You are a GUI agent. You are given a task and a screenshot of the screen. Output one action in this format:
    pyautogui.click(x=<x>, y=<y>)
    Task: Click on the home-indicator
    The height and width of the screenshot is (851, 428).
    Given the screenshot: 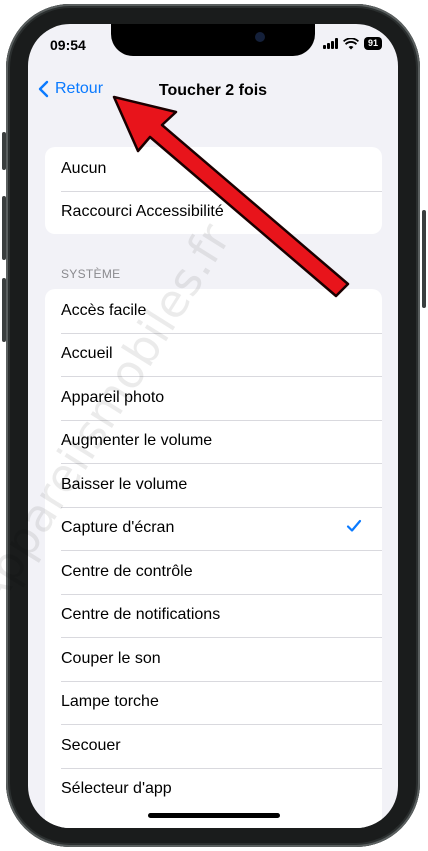 What is the action you would take?
    pyautogui.click(x=214, y=815)
    